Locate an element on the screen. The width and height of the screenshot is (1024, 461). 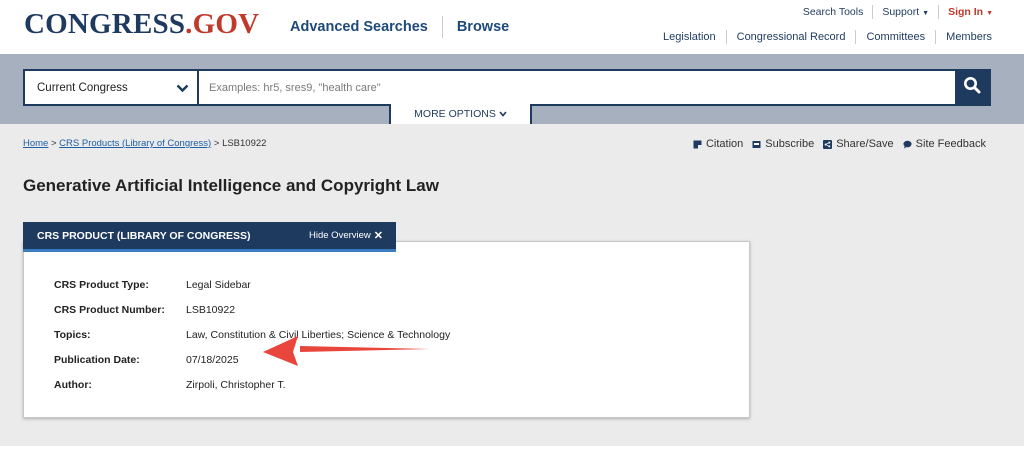
close-icon: ✕ is located at coordinates (378, 236).